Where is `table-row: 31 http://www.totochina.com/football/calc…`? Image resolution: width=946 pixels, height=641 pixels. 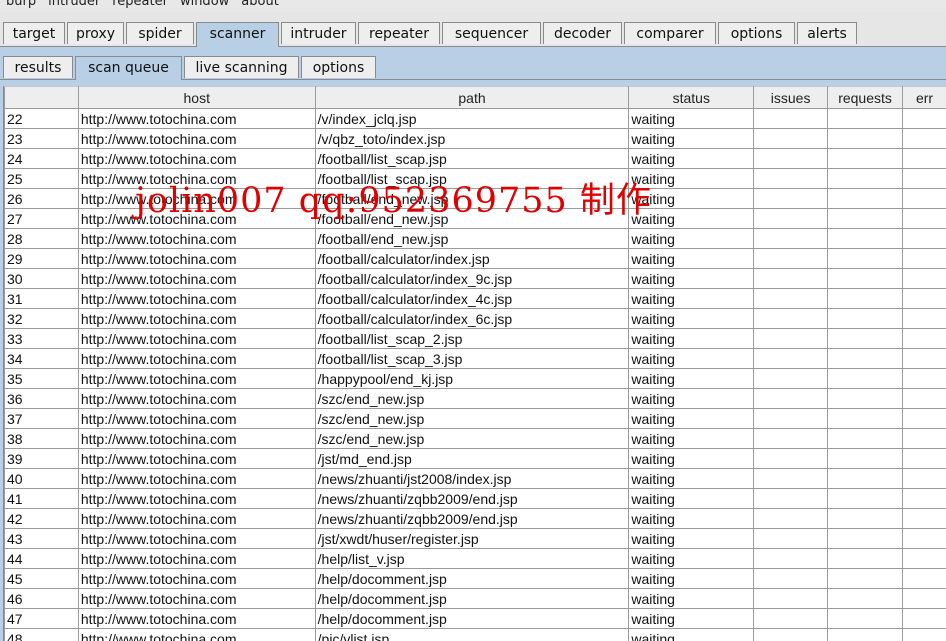 table-row: 31 http://www.totochina.com/football/calc… is located at coordinates (475, 298).